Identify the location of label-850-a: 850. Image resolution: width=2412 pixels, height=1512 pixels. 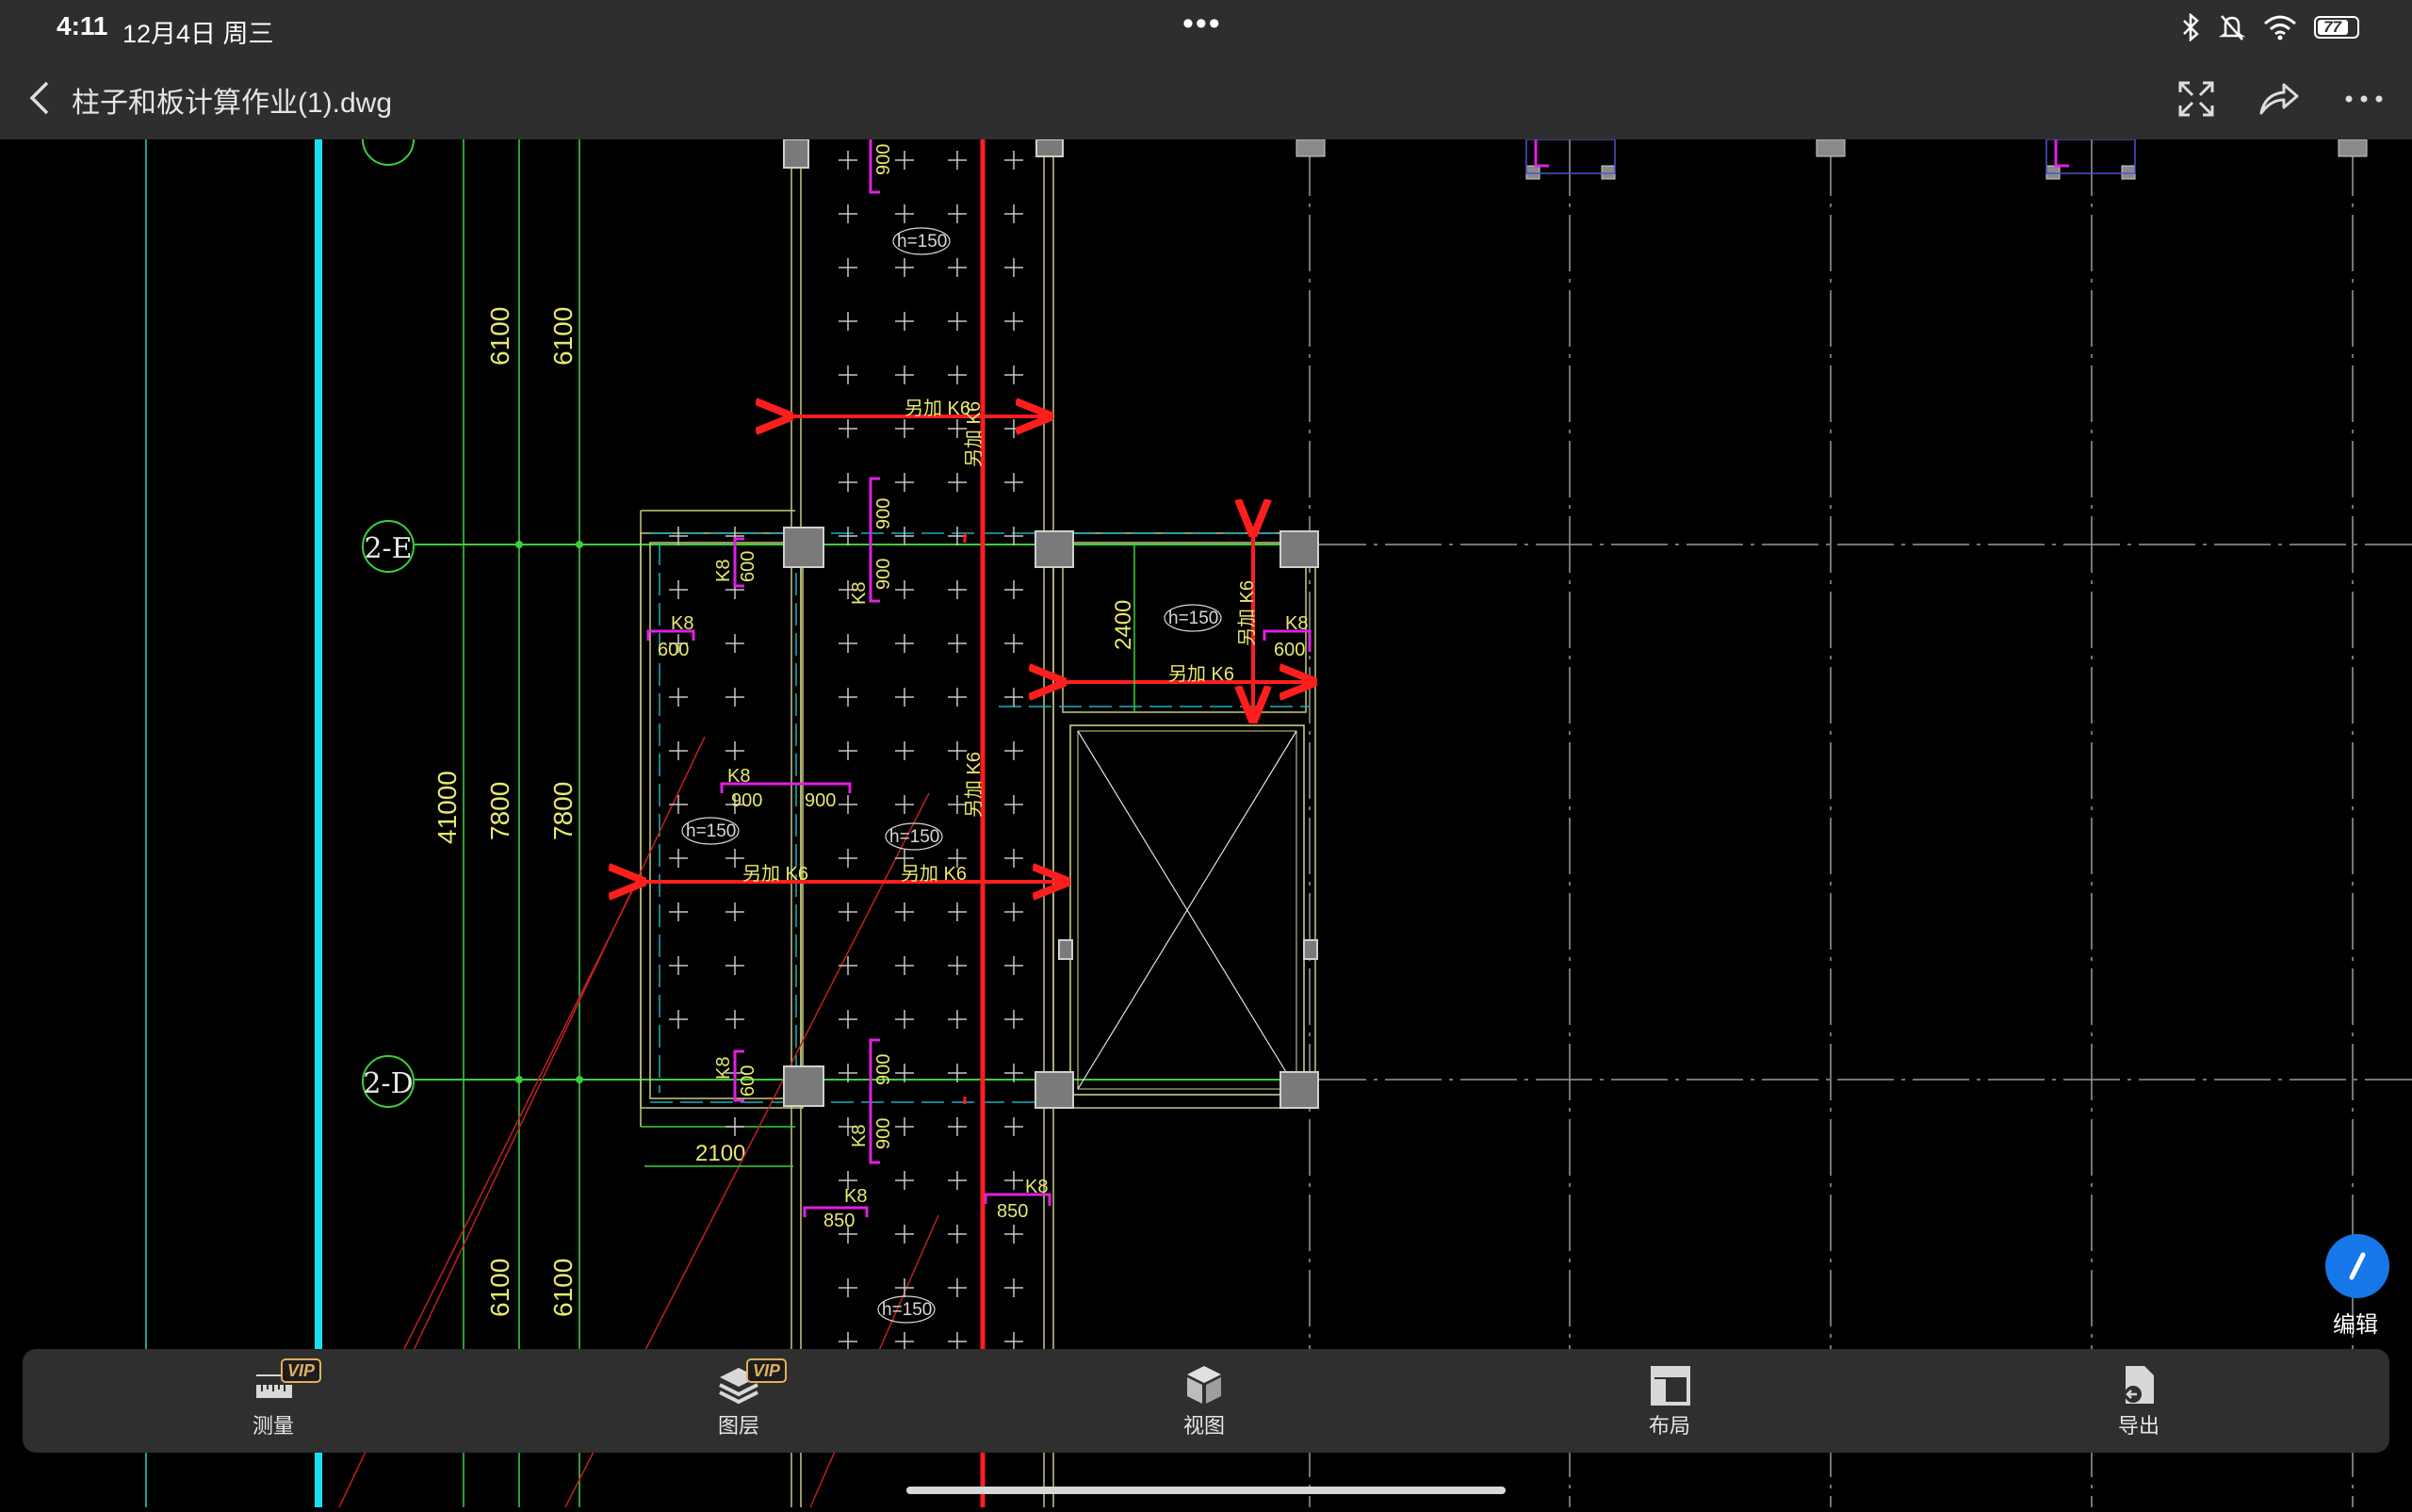
(839, 1221).